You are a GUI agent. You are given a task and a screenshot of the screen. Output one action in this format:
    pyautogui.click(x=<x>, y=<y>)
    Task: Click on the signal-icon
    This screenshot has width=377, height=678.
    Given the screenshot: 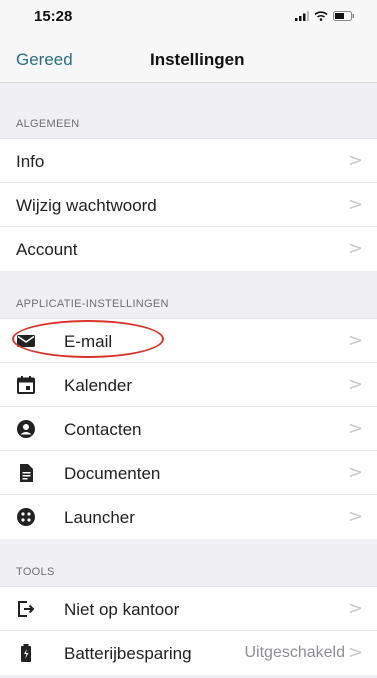 What is the action you would take?
    pyautogui.click(x=302, y=16)
    